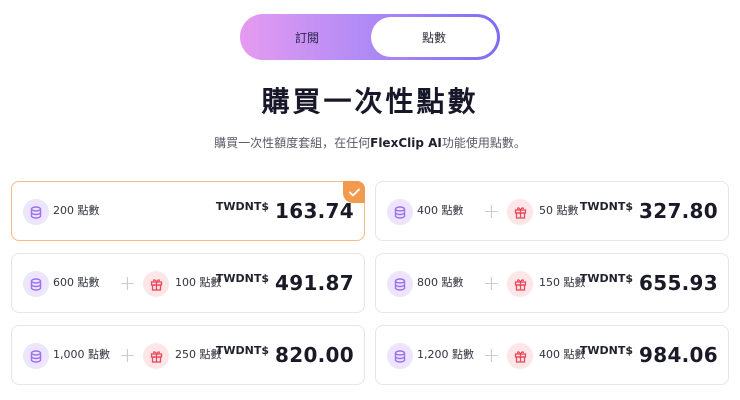 This screenshot has height=400, width=740. Describe the element at coordinates (678, 211) in the screenshot. I see `price-amount: 327.80` at that location.